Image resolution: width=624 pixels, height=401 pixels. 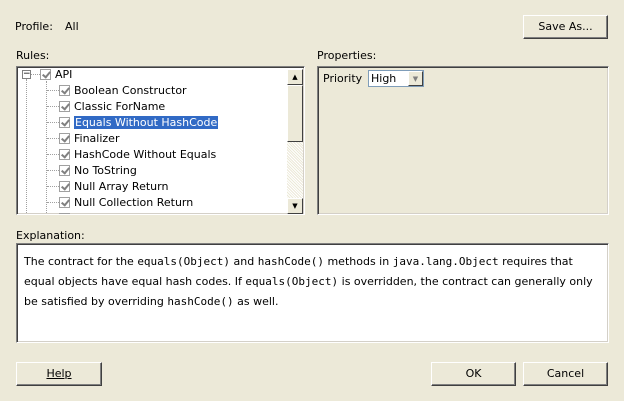 What do you see at coordinates (50, 235) in the screenshot?
I see `explanation-label: Explanation:` at bounding box center [50, 235].